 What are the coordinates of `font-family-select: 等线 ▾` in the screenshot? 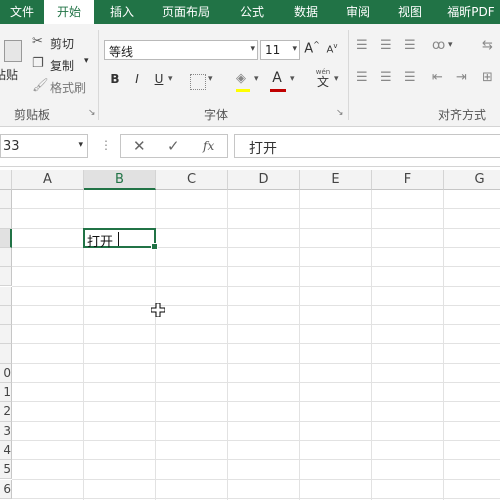 It's located at (181, 50).